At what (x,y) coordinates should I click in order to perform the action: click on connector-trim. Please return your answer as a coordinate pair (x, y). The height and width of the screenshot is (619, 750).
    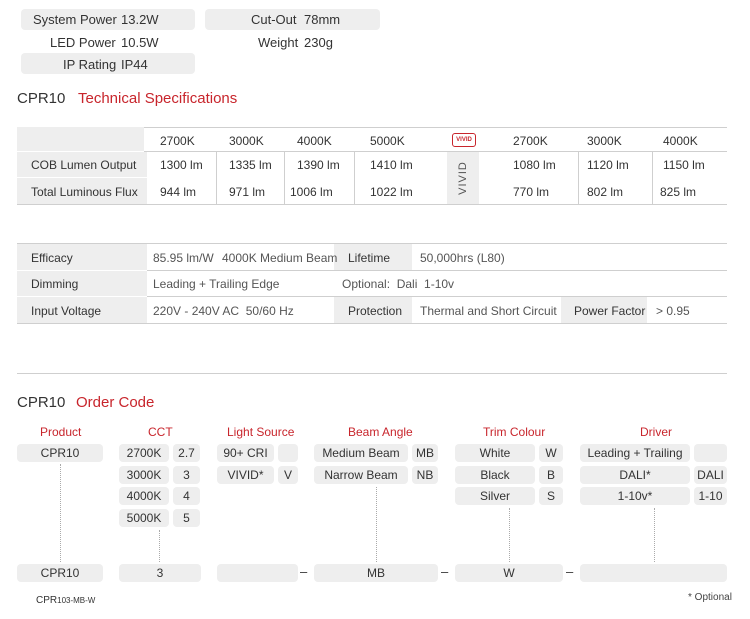
    Looking at the image, I should click on (509, 535).